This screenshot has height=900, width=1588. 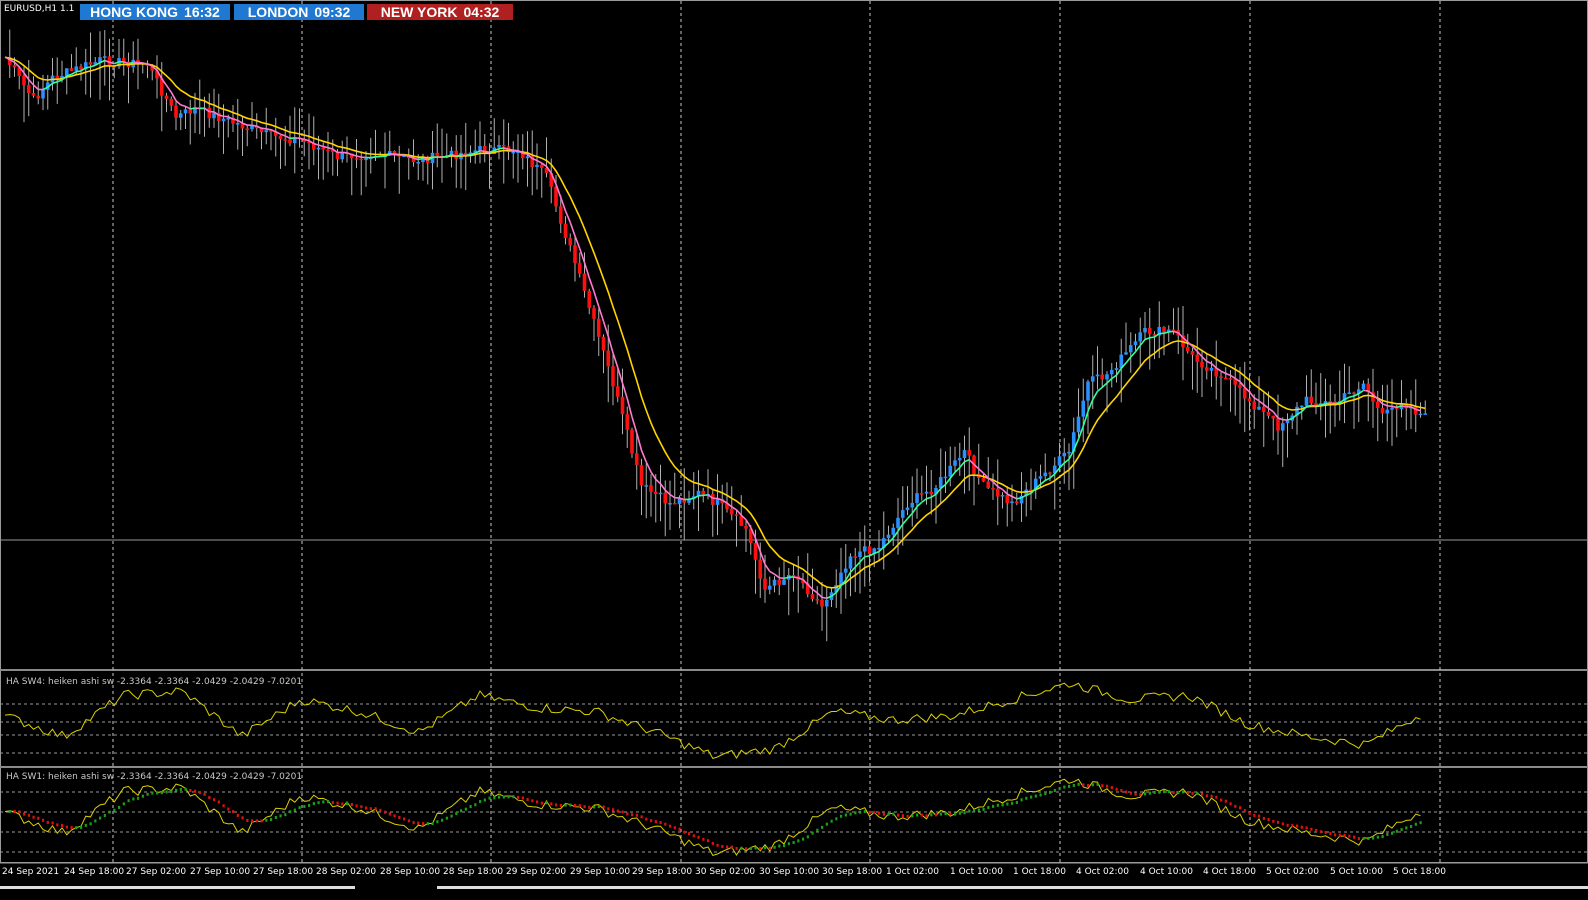 What do you see at coordinates (536, 872) in the screenshot?
I see `x-tick-label: 29 Sep 02:00` at bounding box center [536, 872].